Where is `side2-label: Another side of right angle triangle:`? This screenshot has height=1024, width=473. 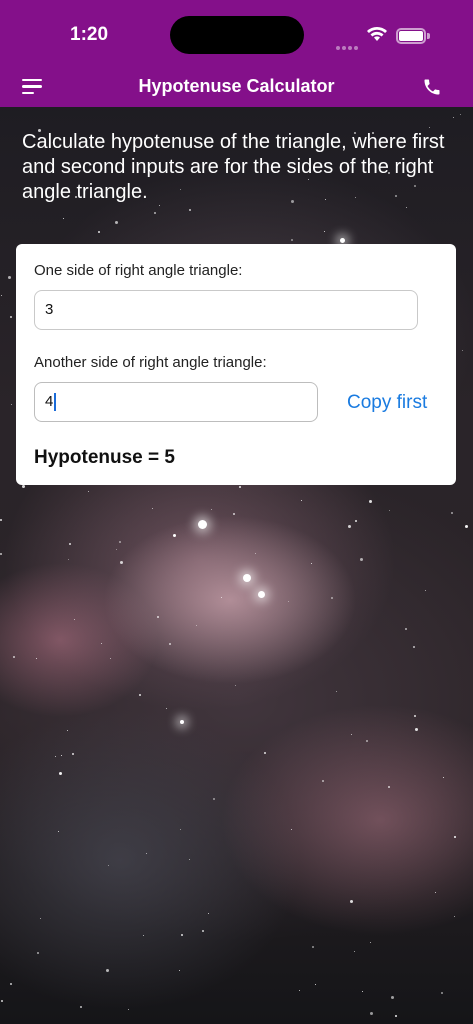
side2-label: Another side of right angle triangle: is located at coordinates (150, 362).